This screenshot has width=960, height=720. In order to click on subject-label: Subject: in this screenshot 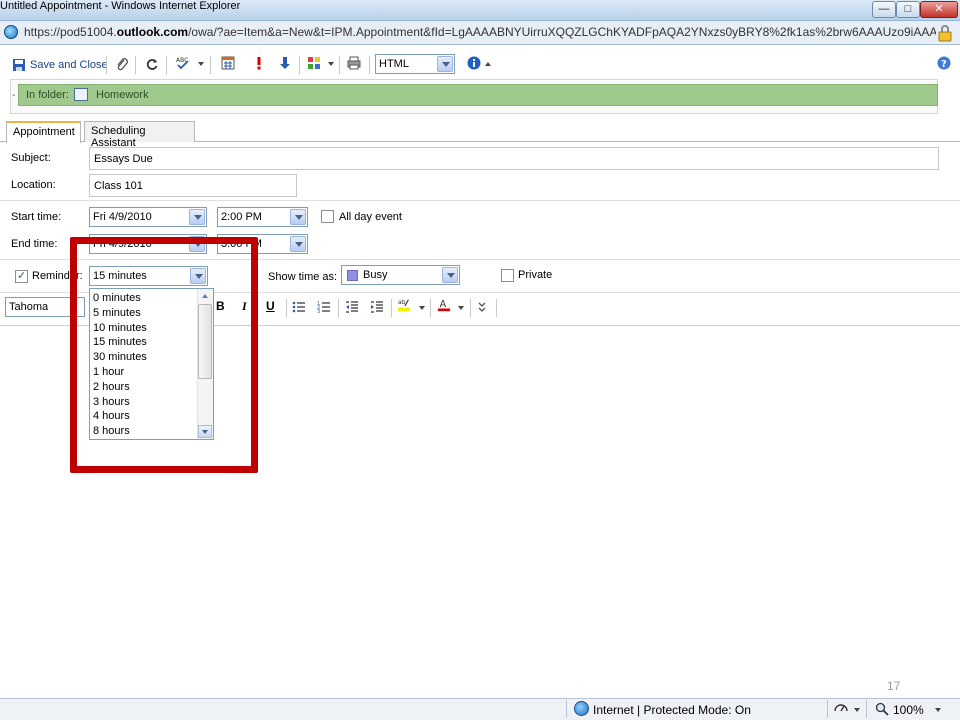, I will do `click(31, 158)`.